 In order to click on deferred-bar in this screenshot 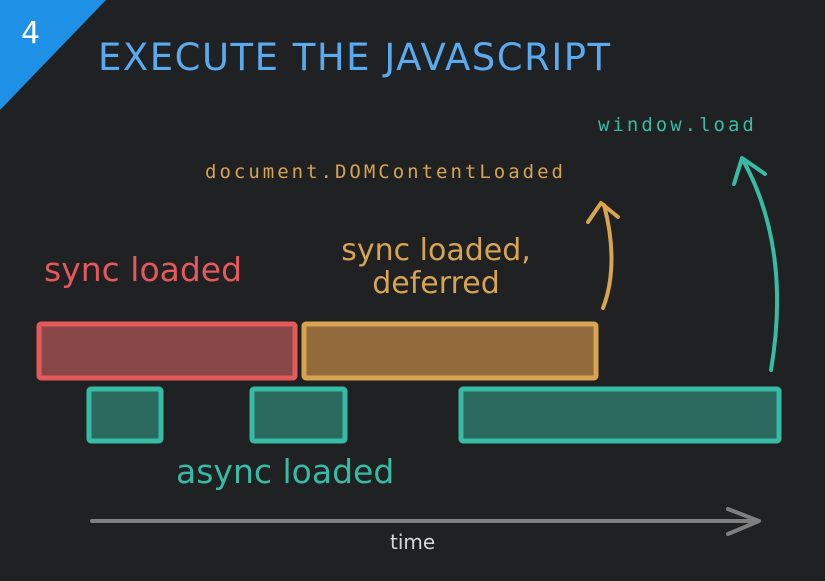, I will do `click(450, 351)`.